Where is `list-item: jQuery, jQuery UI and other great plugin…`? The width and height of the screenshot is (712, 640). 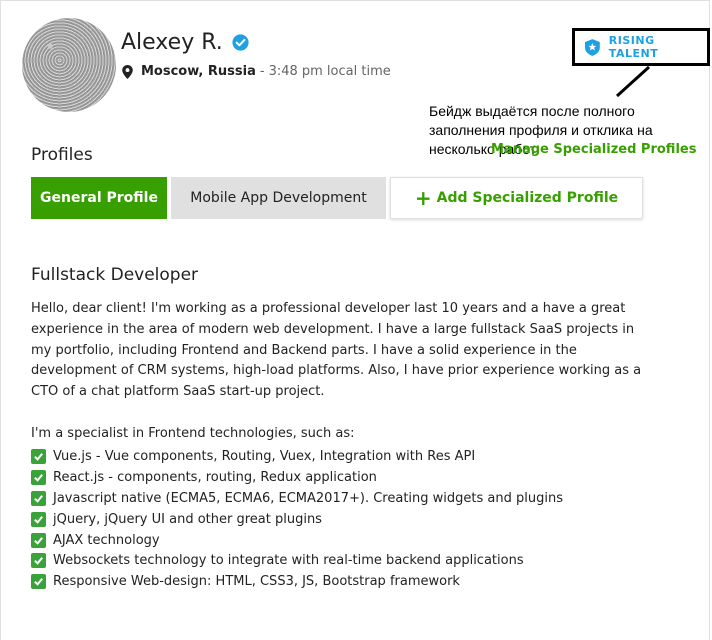
list-item: jQuery, jQuery UI and other great plugin… is located at coordinates (297, 519).